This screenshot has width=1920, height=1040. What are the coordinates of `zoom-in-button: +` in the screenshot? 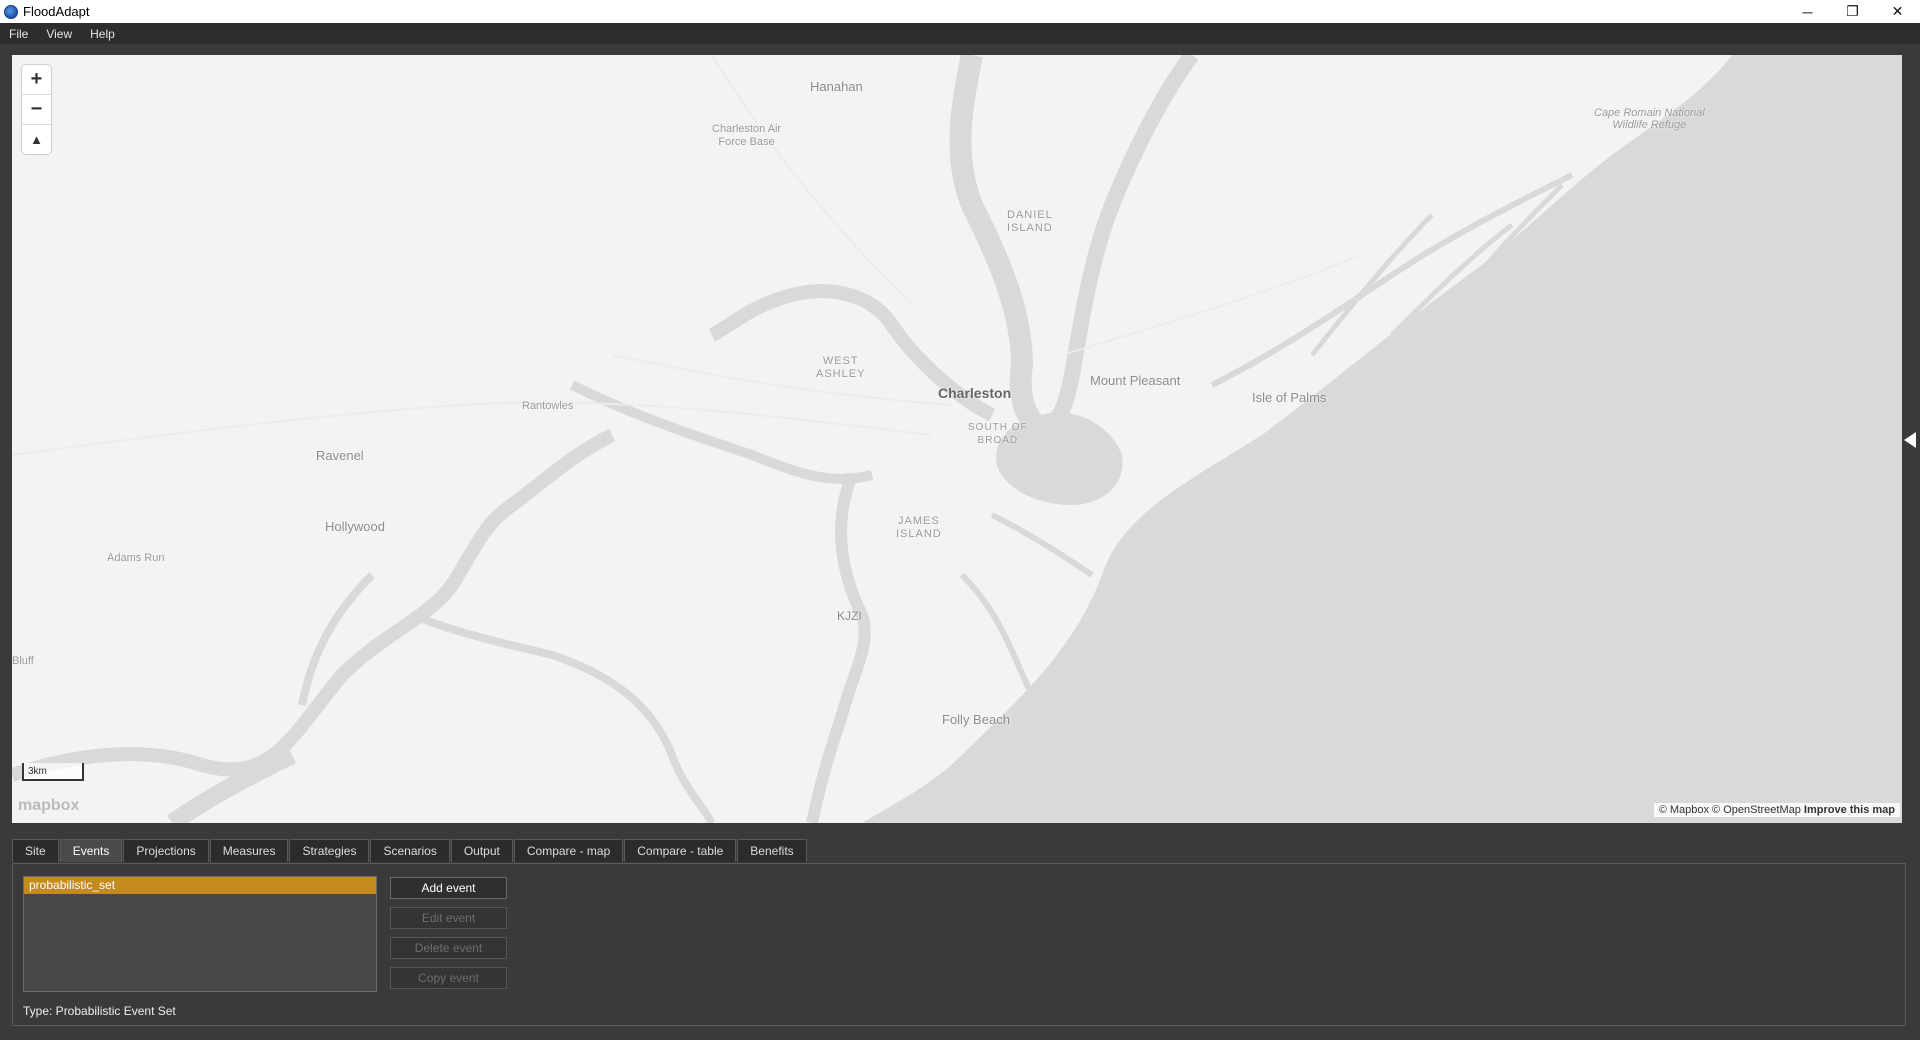 It's located at (36, 80).